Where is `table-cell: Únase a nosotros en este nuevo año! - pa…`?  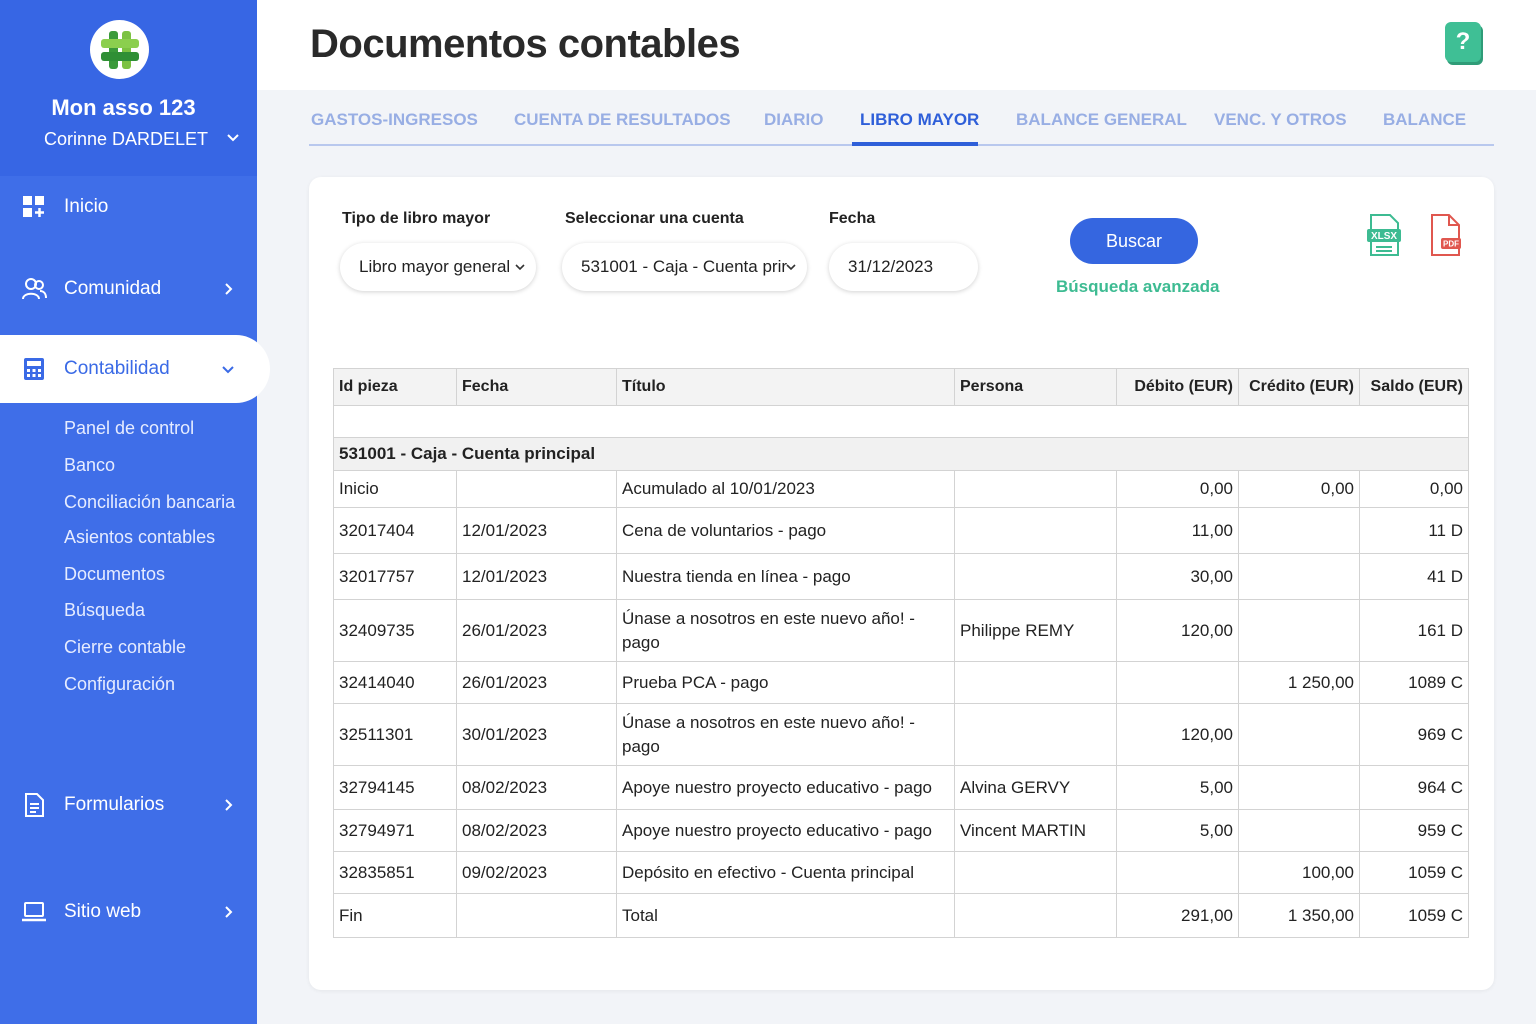 table-cell: Únase a nosotros en este nuevo año! - pa… is located at coordinates (785, 630).